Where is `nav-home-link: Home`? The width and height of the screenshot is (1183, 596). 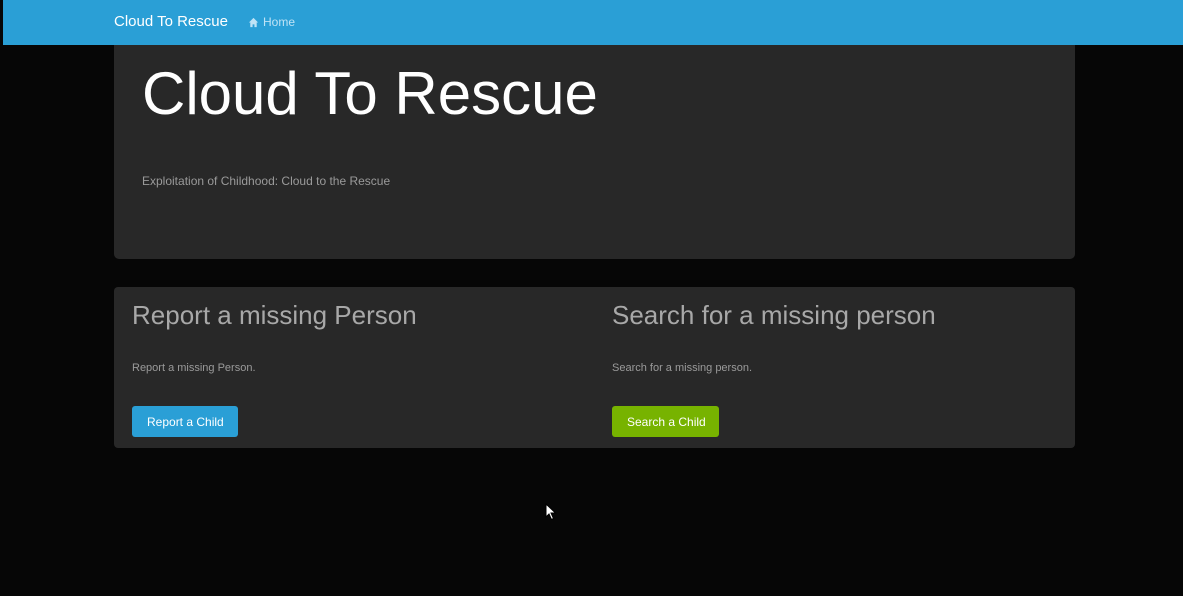 nav-home-link: Home is located at coordinates (271, 22).